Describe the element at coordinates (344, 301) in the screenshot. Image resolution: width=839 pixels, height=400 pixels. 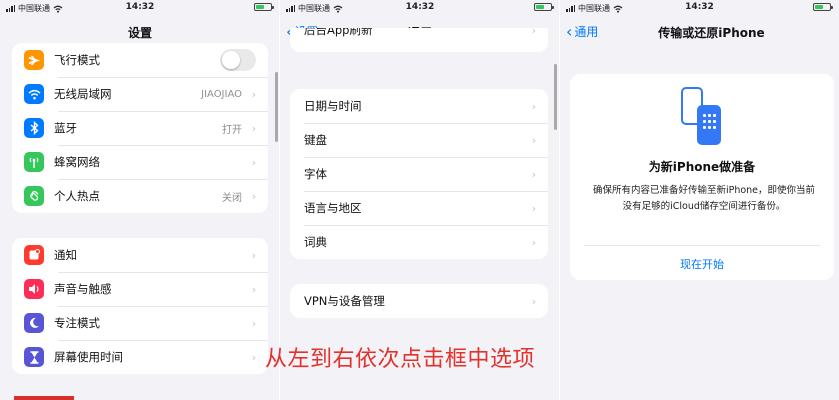
I see `row-label: VPN与设备管理` at that location.